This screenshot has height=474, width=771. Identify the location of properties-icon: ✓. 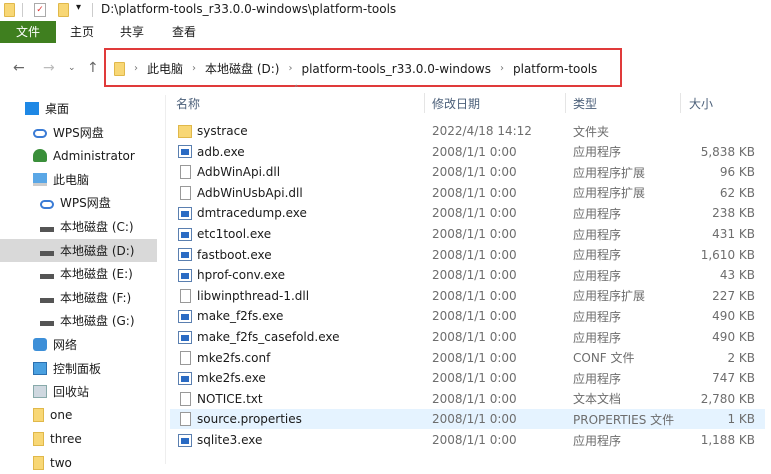
(40, 10).